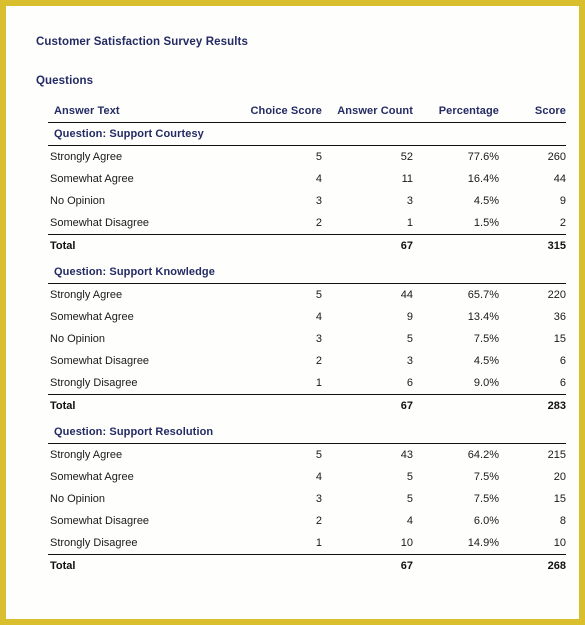 The image size is (585, 625). I want to click on page-title: Customer Satisfaction Survey Results, so click(142, 42).